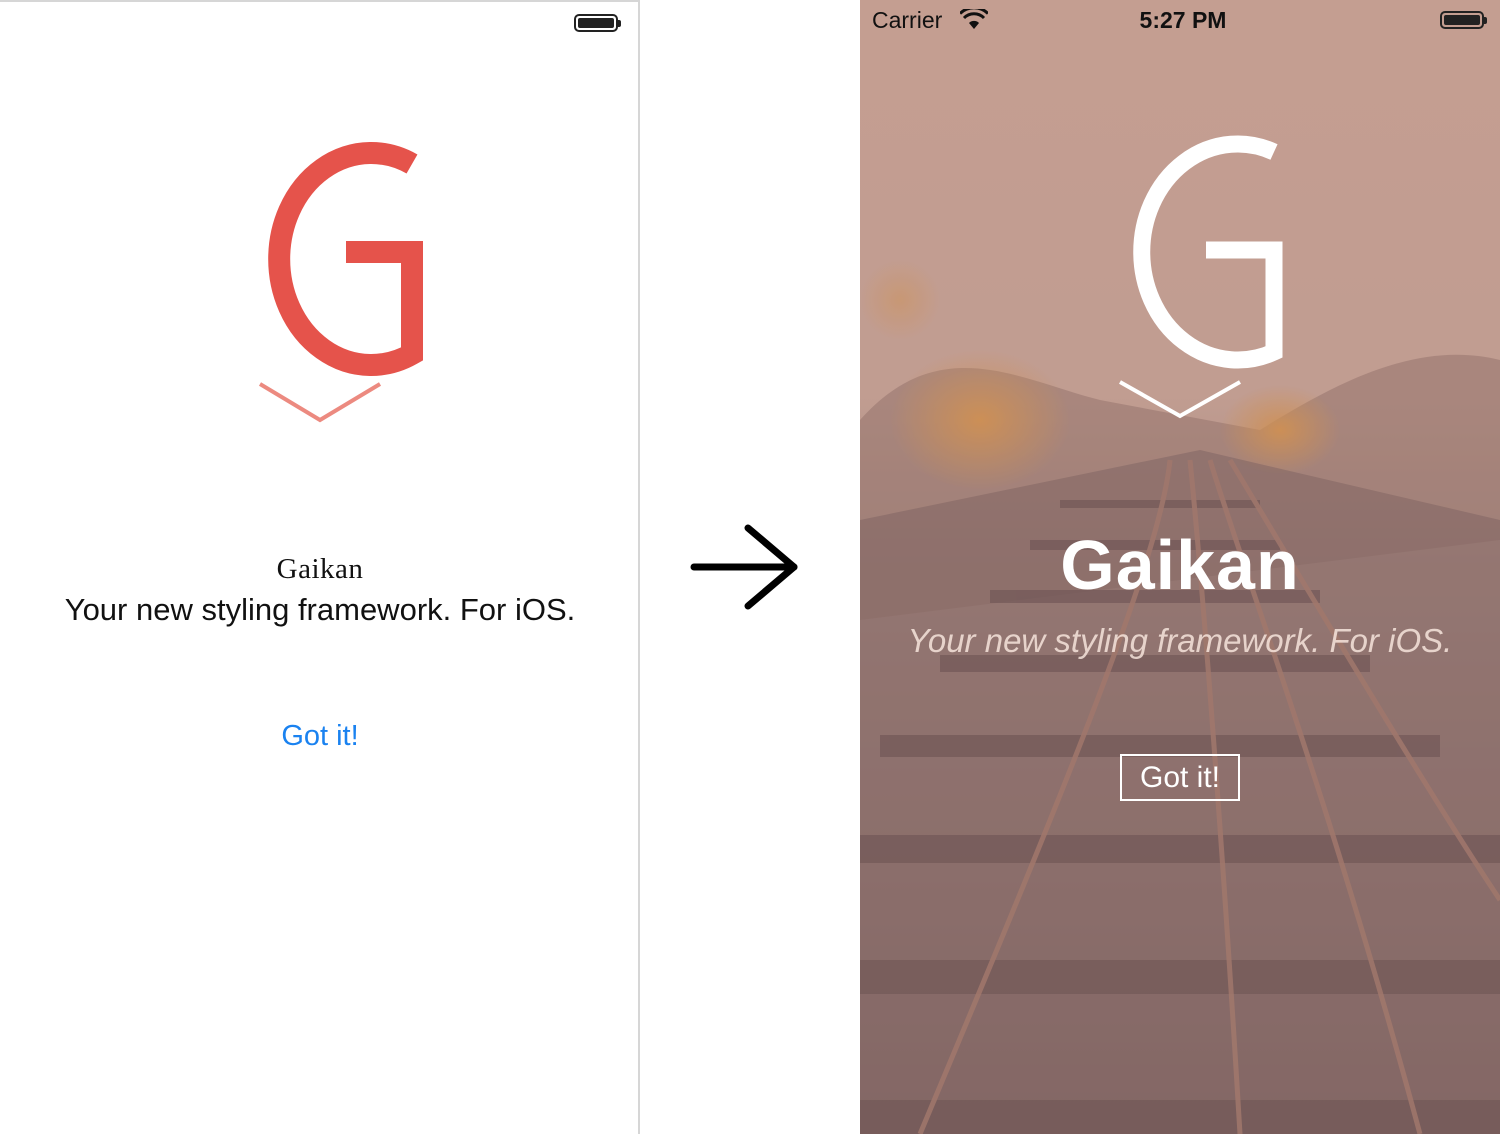  I want to click on status-time: 5:27 PM, so click(1183, 20).